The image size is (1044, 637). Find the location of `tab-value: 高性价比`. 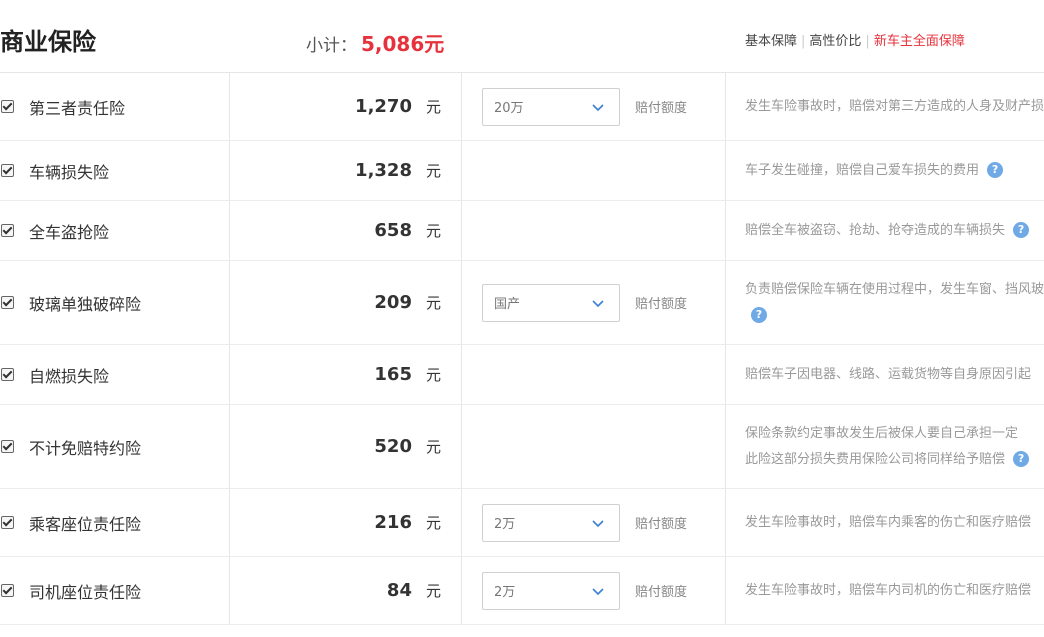

tab-value: 高性价比 is located at coordinates (835, 41).